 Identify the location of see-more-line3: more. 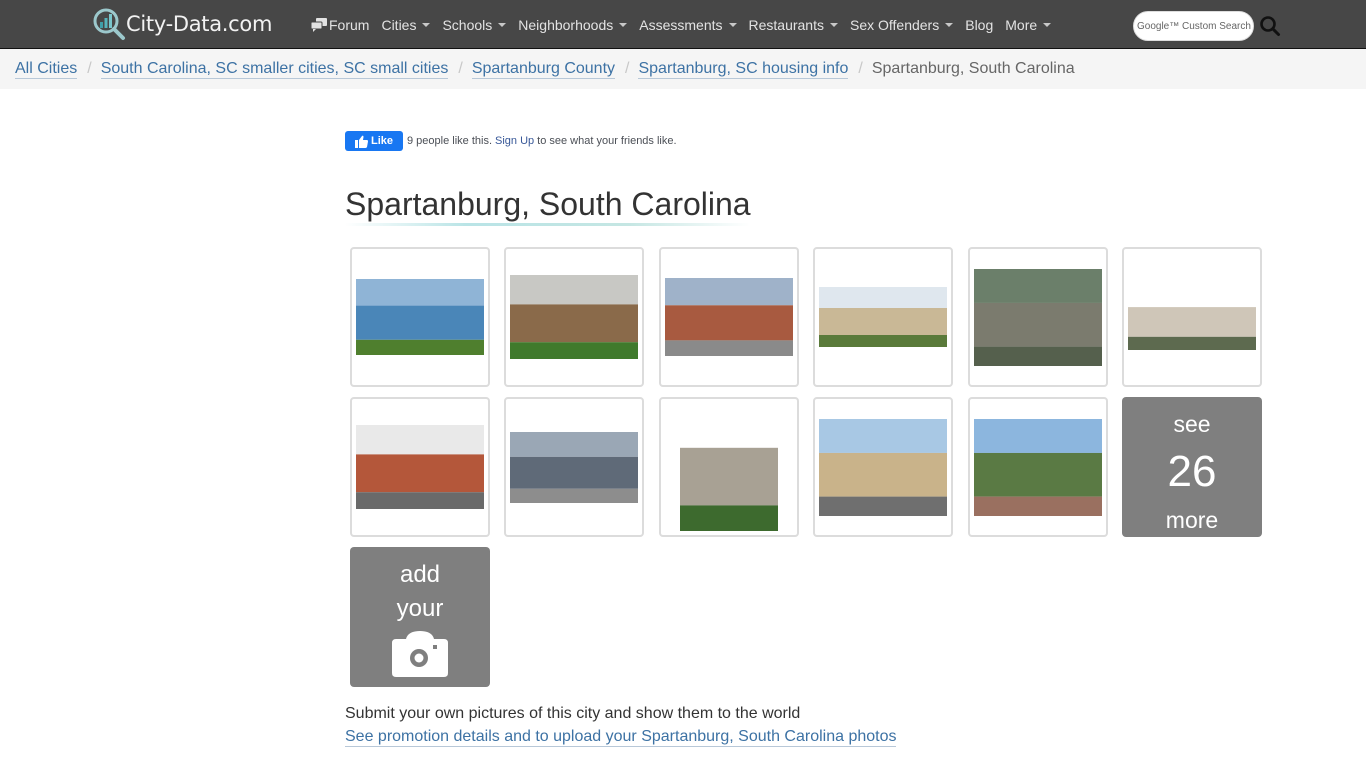
(1192, 520).